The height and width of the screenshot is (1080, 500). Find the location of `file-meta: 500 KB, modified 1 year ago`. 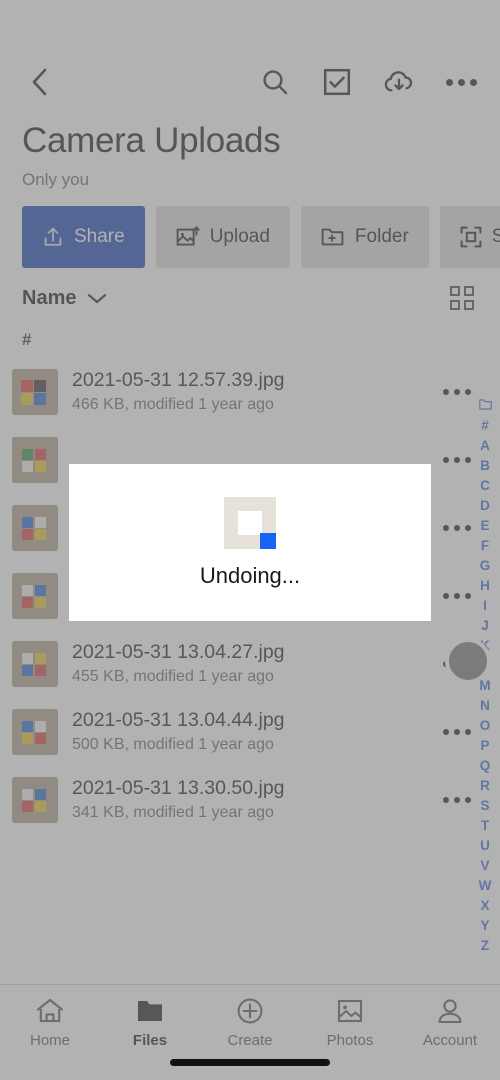

file-meta: 500 KB, modified 1 year ago is located at coordinates (173, 744).